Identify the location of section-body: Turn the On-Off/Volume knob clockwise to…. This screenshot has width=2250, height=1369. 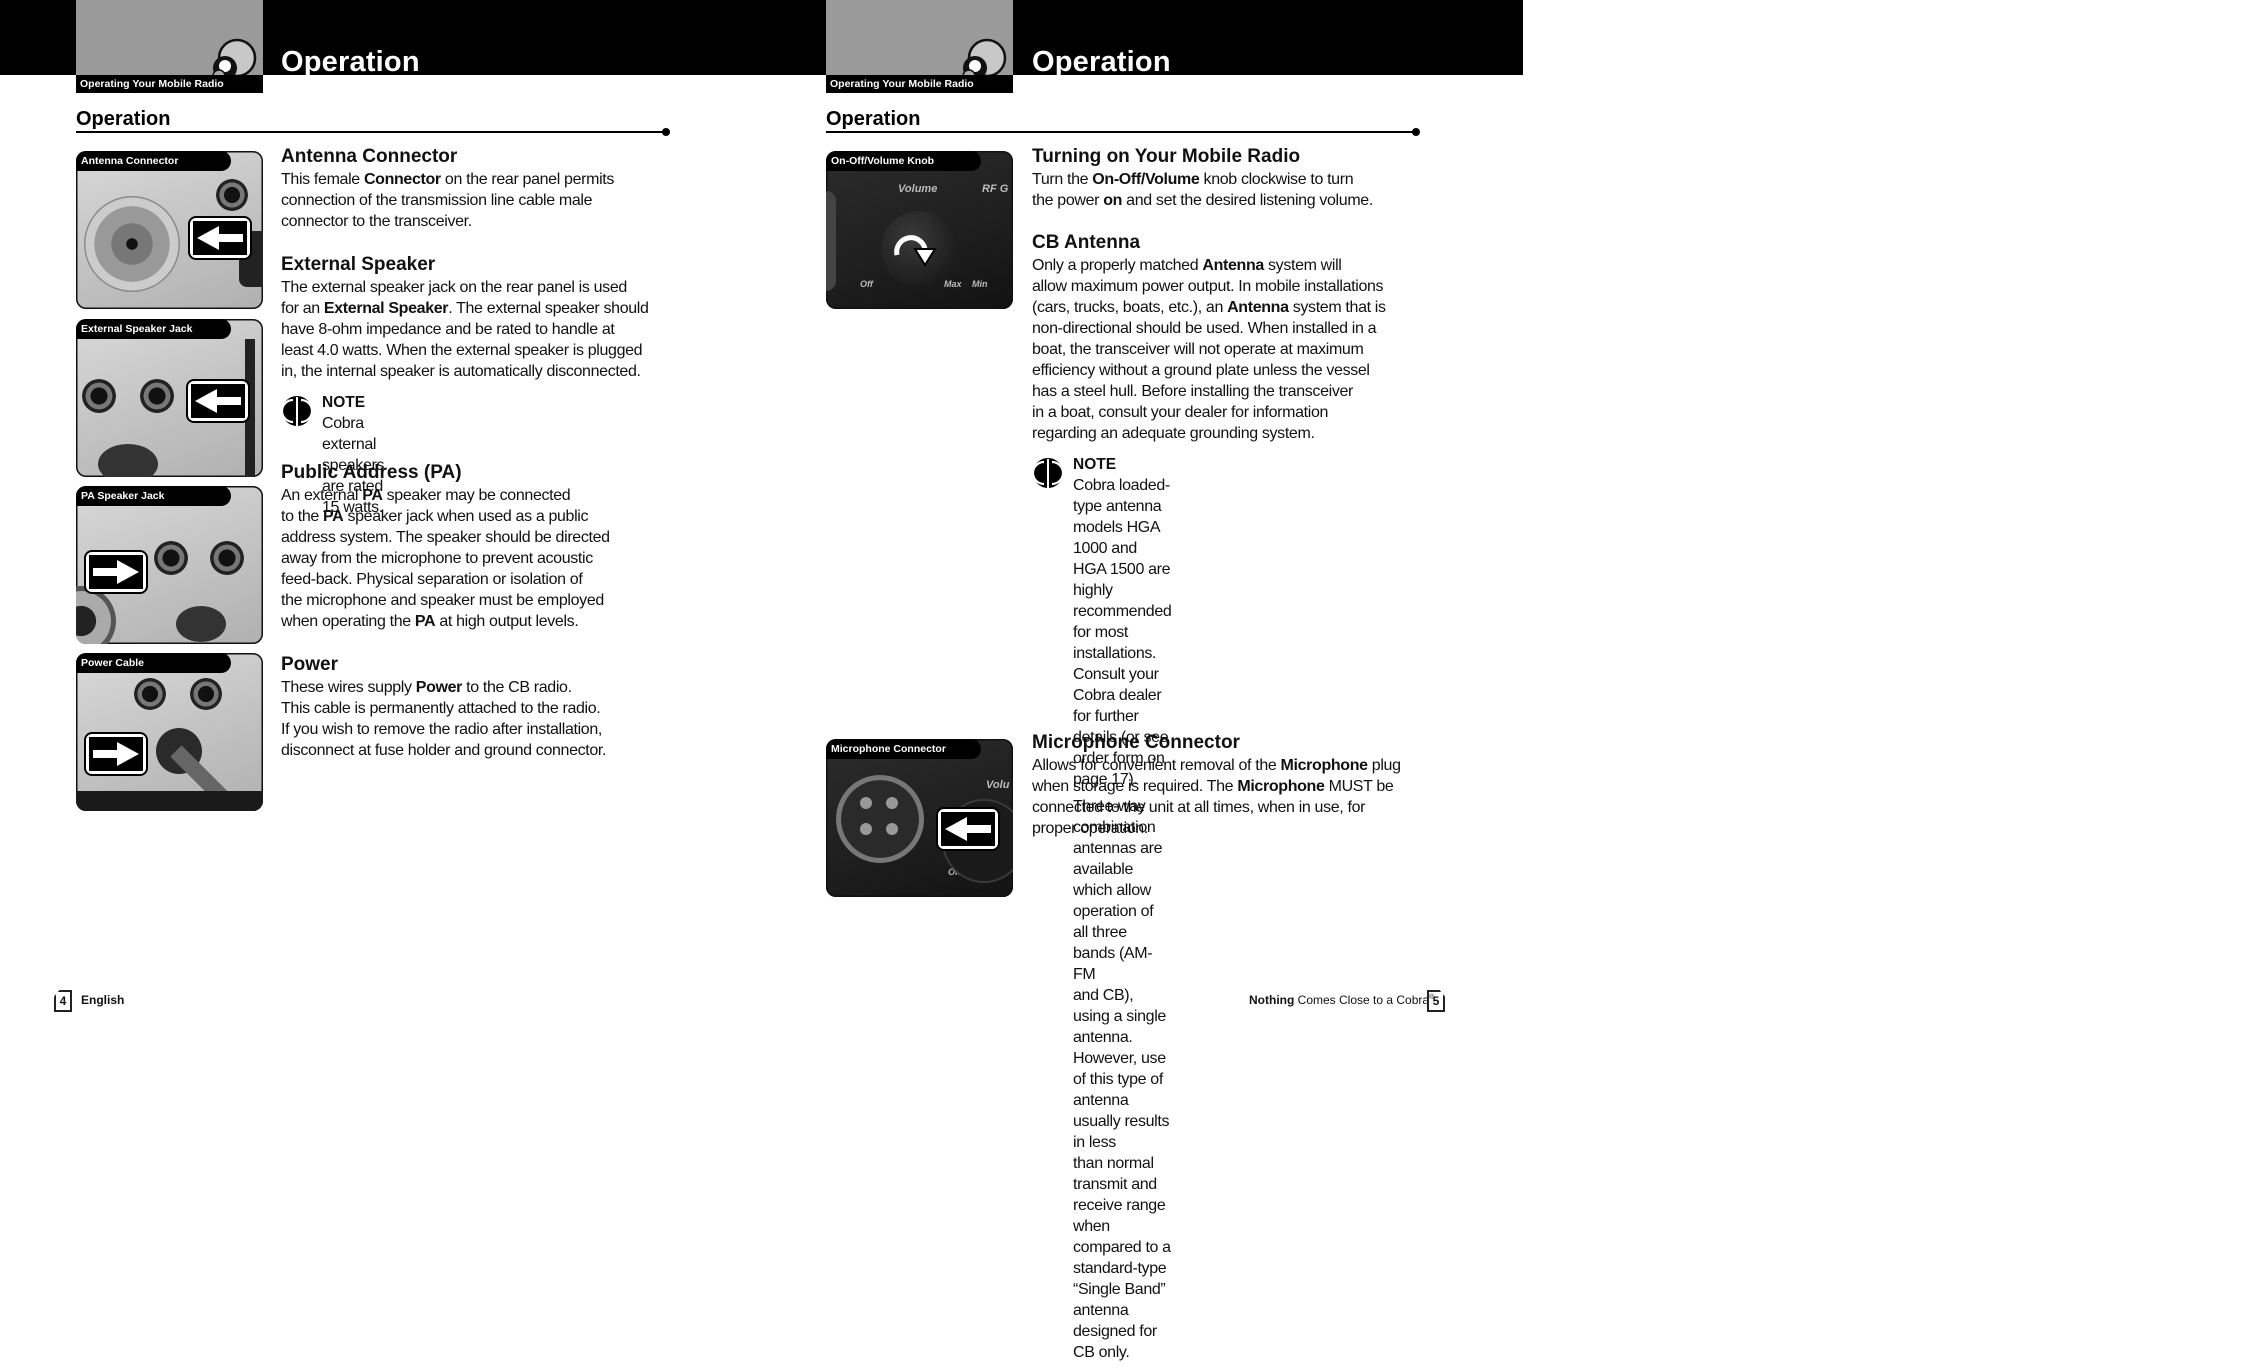
(1202, 190).